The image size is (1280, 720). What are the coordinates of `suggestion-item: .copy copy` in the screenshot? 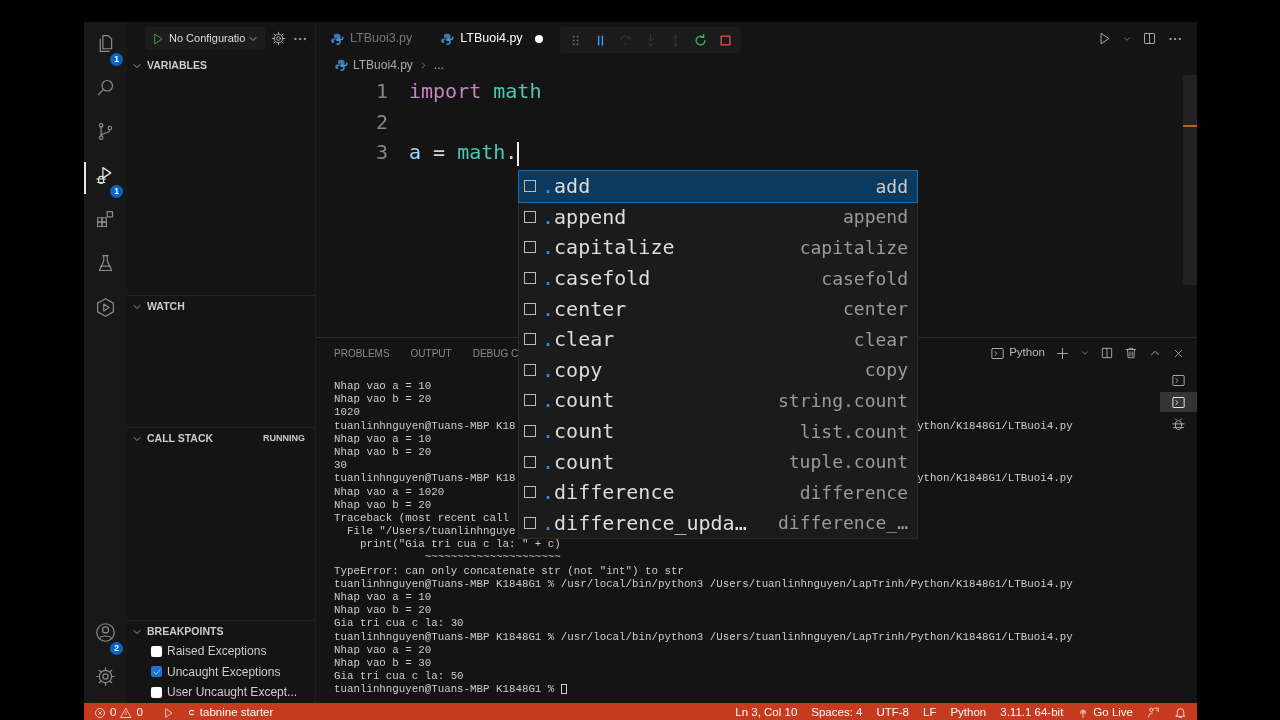 It's located at (718, 370).